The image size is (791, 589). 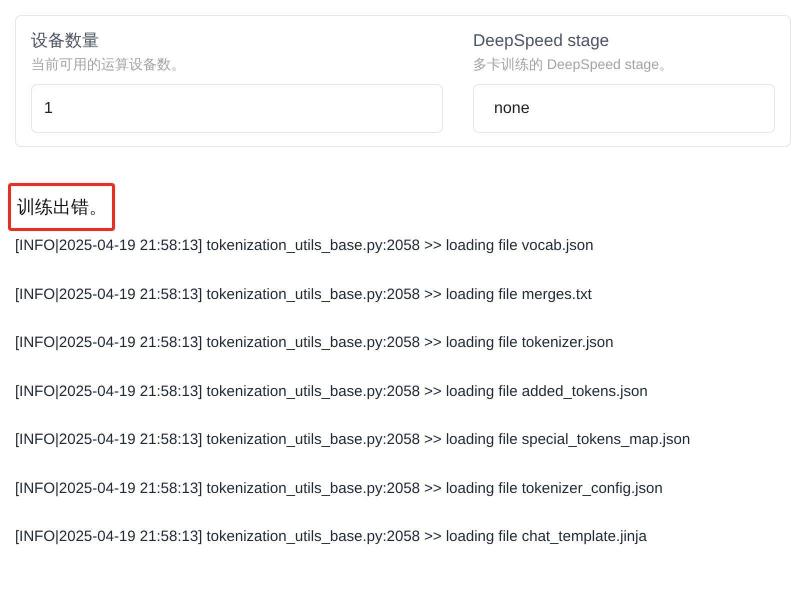 I want to click on field-label: DeepSpeed stage, so click(x=541, y=41).